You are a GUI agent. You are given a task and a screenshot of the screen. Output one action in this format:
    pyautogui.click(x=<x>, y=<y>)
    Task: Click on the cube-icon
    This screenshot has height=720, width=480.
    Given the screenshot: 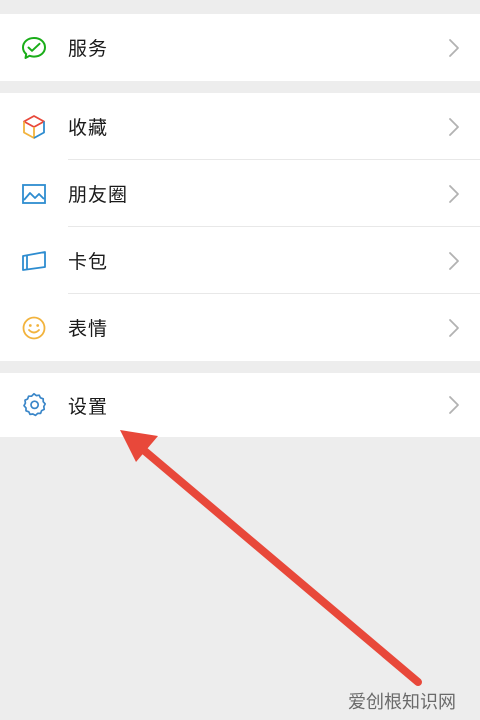 What is the action you would take?
    pyautogui.click(x=34, y=127)
    